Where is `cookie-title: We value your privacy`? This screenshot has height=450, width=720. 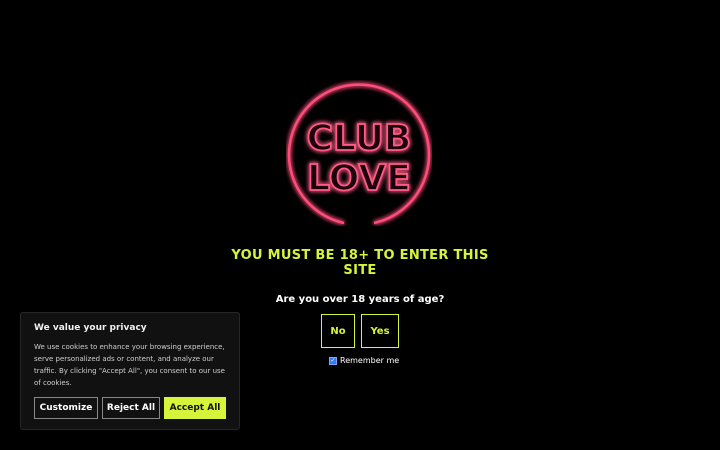
cookie-title: We value your privacy is located at coordinates (90, 328).